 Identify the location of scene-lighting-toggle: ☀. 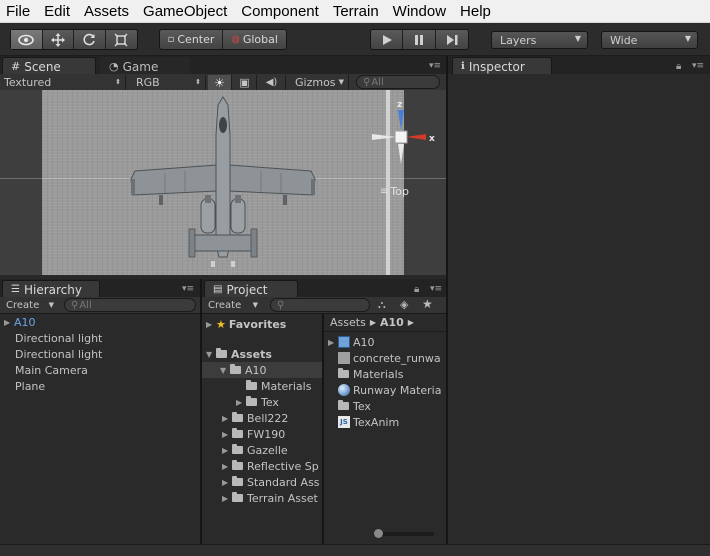
(220, 82).